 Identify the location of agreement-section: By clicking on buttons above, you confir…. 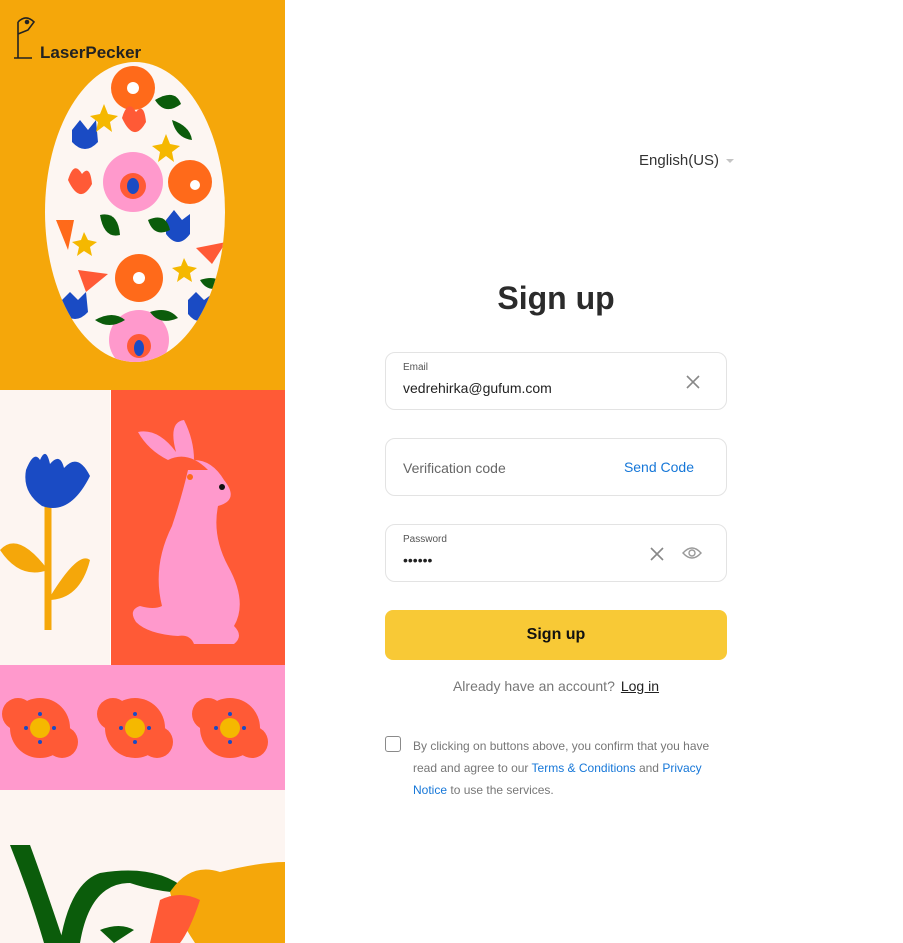
(557, 768).